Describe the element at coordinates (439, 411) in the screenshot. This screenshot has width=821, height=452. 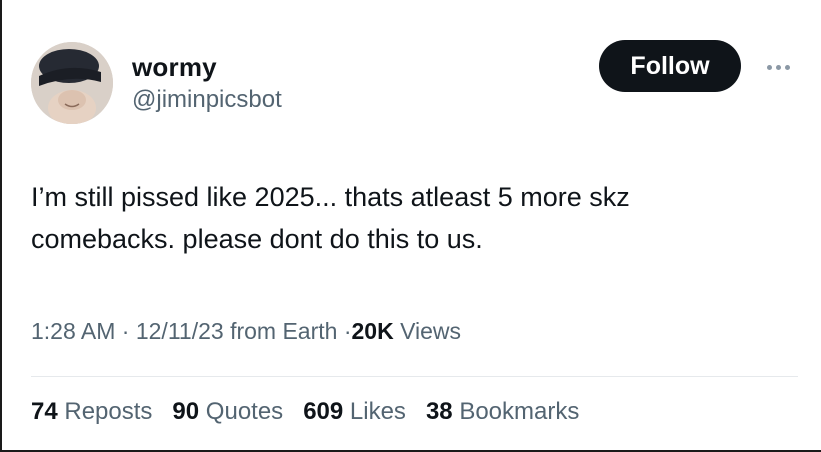
I see `bookmarks-count: 38` at that location.